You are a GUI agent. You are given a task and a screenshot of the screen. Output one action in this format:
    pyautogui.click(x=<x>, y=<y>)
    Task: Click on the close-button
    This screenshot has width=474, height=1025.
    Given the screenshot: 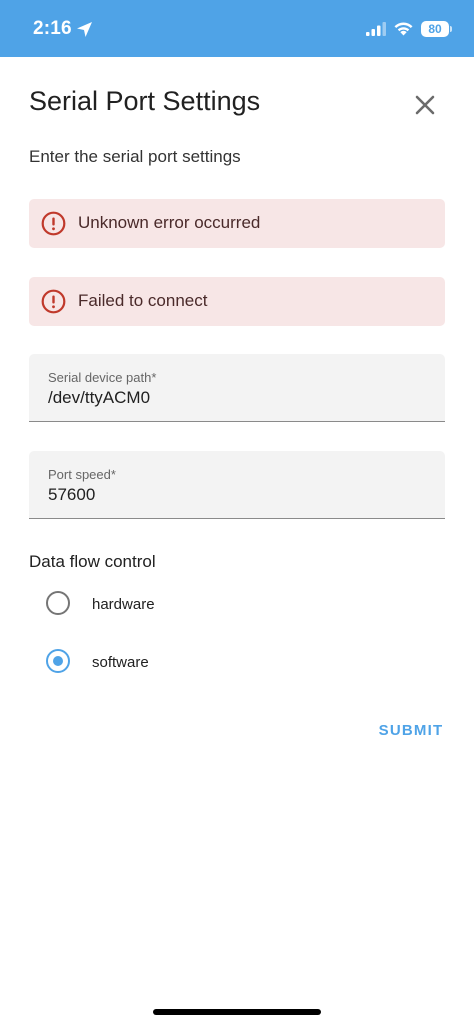 What is the action you would take?
    pyautogui.click(x=425, y=105)
    